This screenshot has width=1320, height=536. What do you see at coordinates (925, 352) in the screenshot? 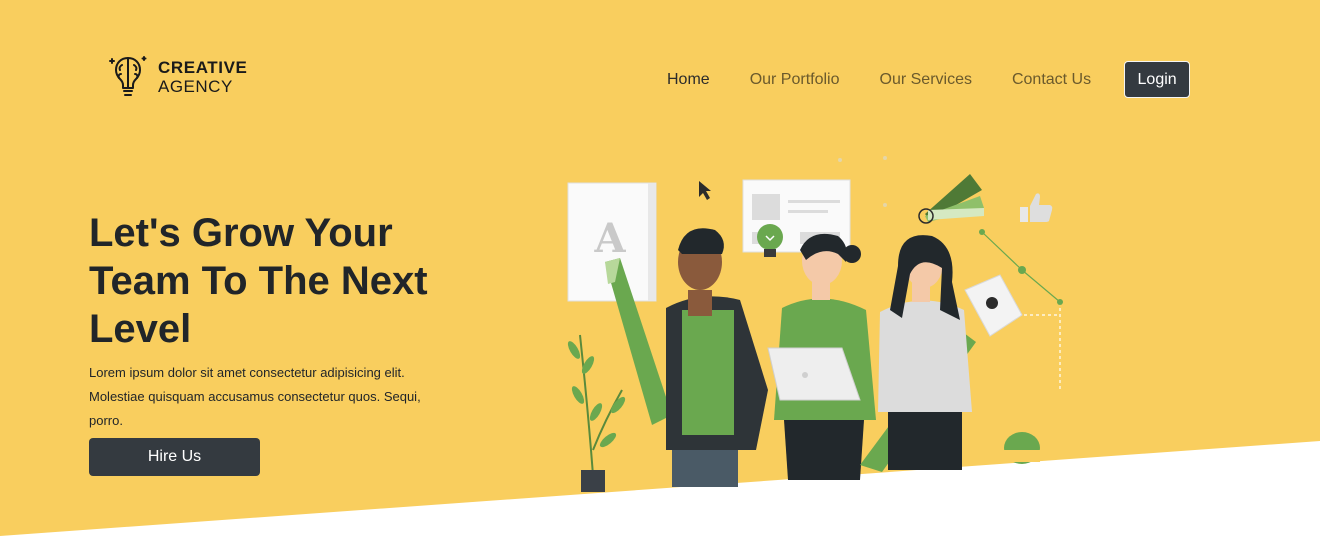
I see `person-woman-pen` at bounding box center [925, 352].